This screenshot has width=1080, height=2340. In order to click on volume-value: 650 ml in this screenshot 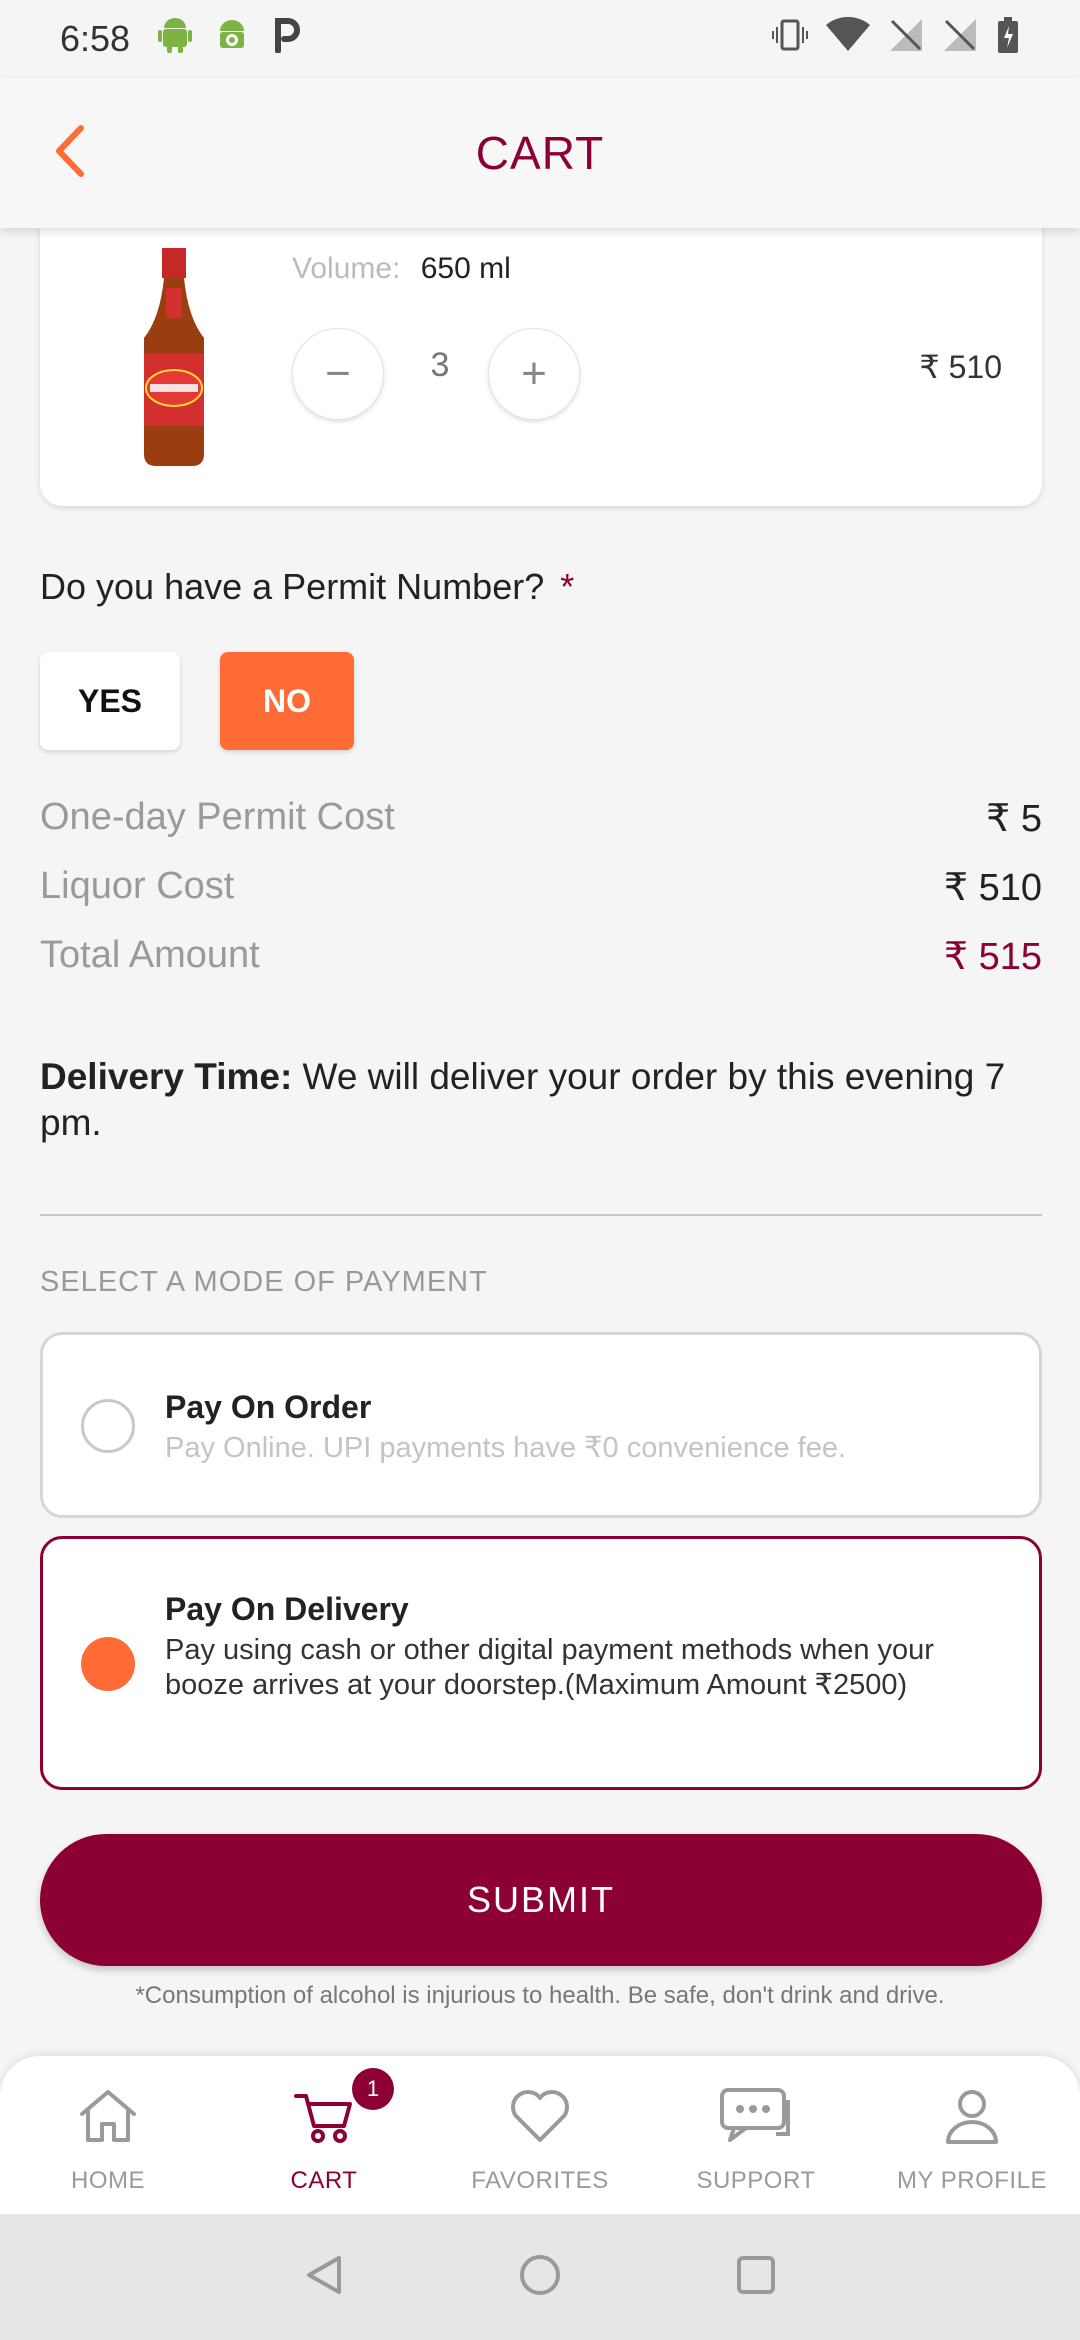, I will do `click(465, 268)`.